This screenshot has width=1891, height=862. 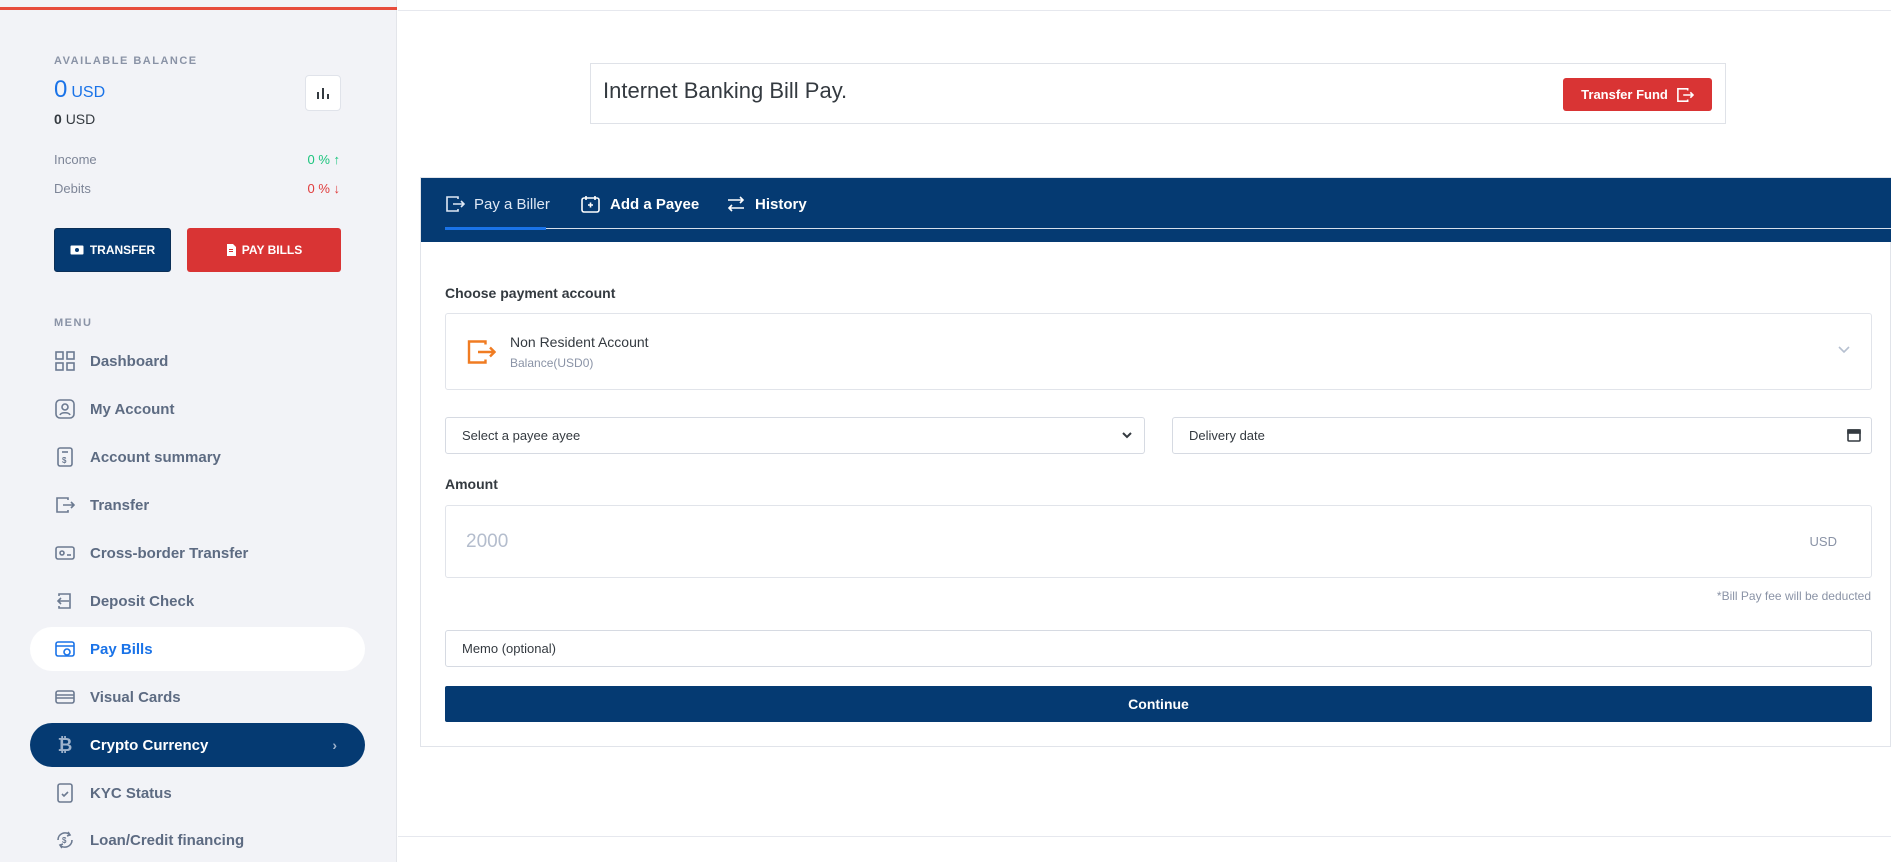 What do you see at coordinates (1144, 836) in the screenshot?
I see `footer-divider` at bounding box center [1144, 836].